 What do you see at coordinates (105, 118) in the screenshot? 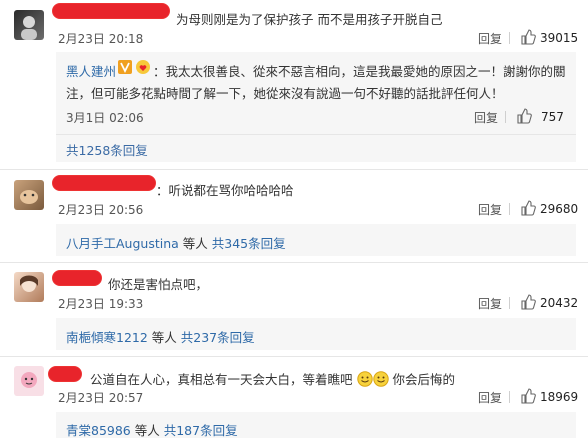
I see `sub-reply-date: 3月1日 02:06` at bounding box center [105, 118].